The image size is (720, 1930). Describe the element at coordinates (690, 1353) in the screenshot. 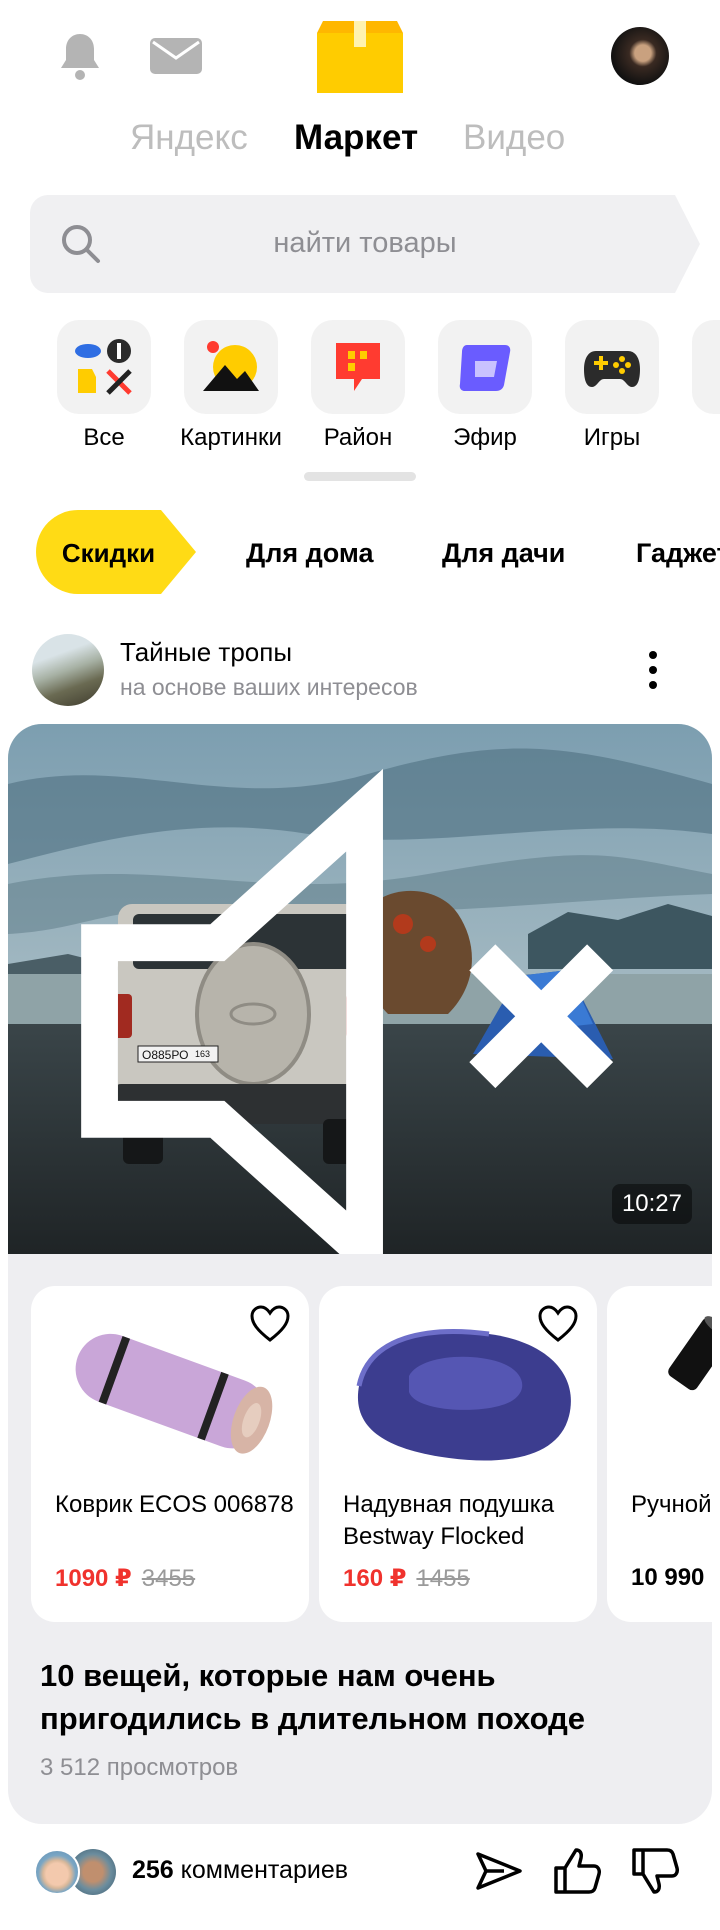

I see `product-image-flashlight` at that location.